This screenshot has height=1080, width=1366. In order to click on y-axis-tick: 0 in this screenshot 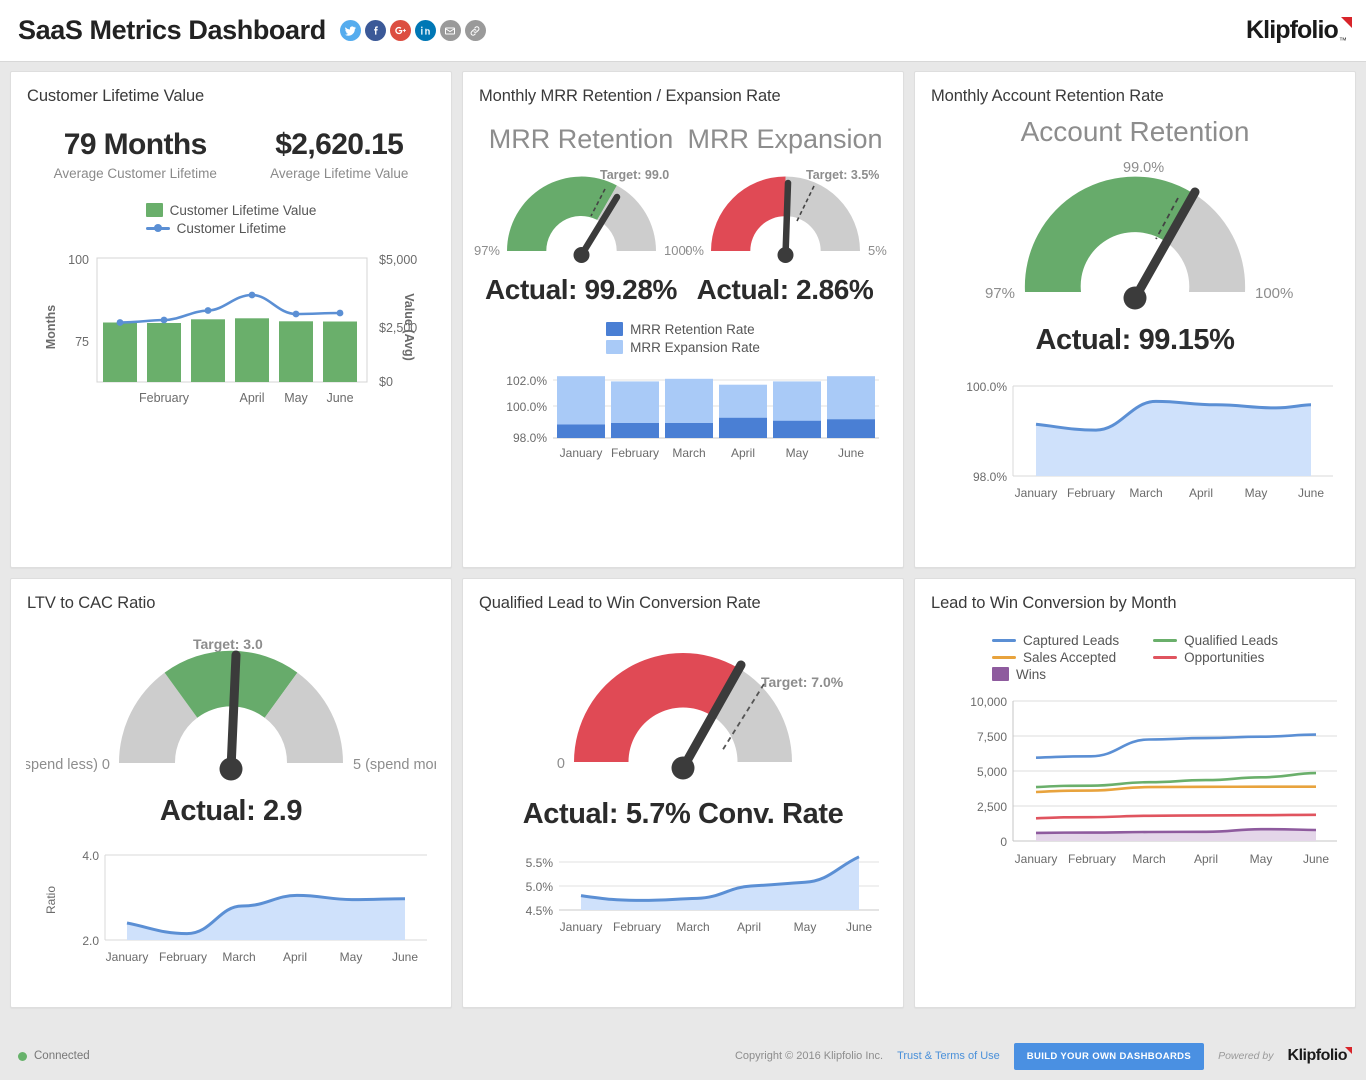, I will do `click(1003, 842)`.